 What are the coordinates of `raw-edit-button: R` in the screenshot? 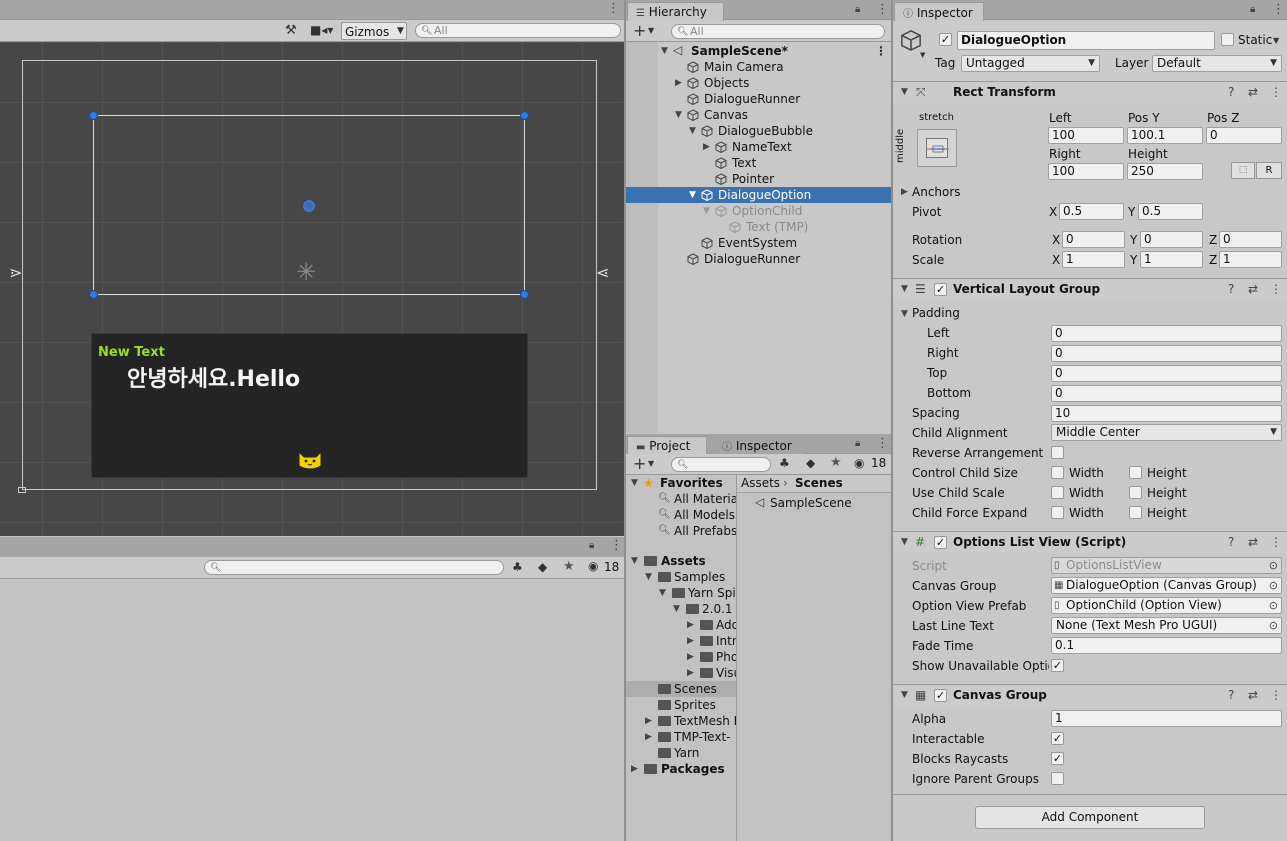 It's located at (1269, 170).